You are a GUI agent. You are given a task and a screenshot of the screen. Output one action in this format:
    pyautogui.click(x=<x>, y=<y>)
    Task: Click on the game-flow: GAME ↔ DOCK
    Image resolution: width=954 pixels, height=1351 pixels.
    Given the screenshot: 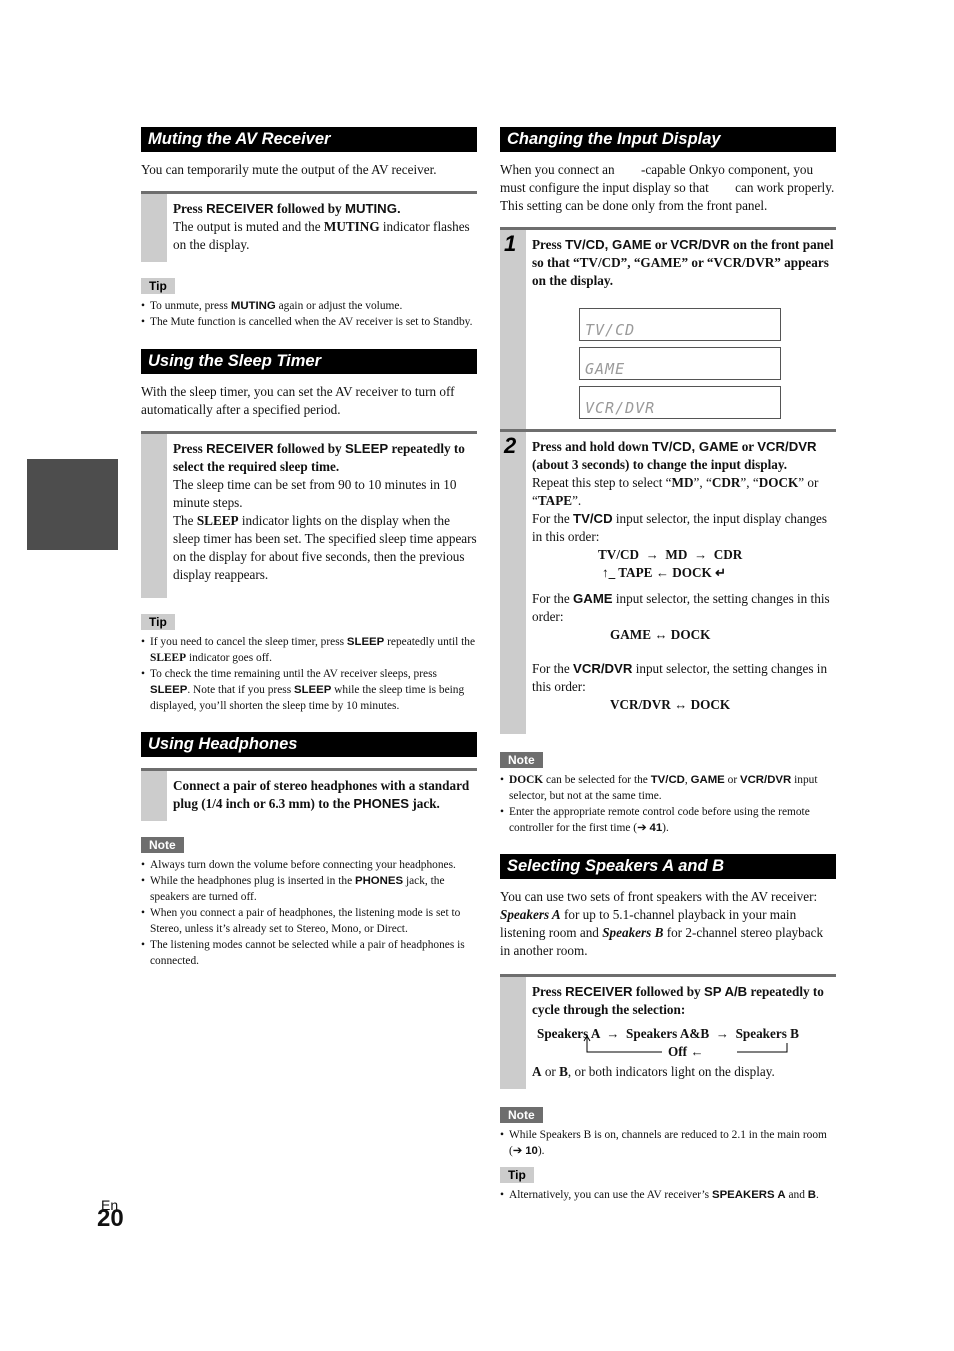 What is the action you would take?
    pyautogui.click(x=660, y=634)
    